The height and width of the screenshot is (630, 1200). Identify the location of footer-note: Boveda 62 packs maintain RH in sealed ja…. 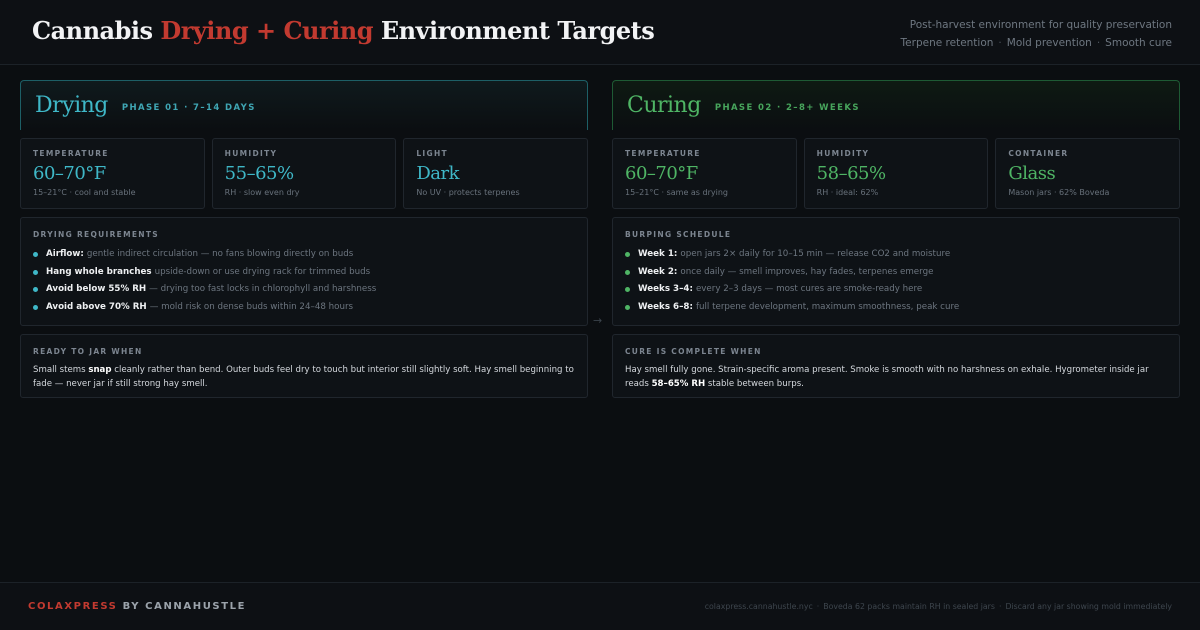
(909, 606).